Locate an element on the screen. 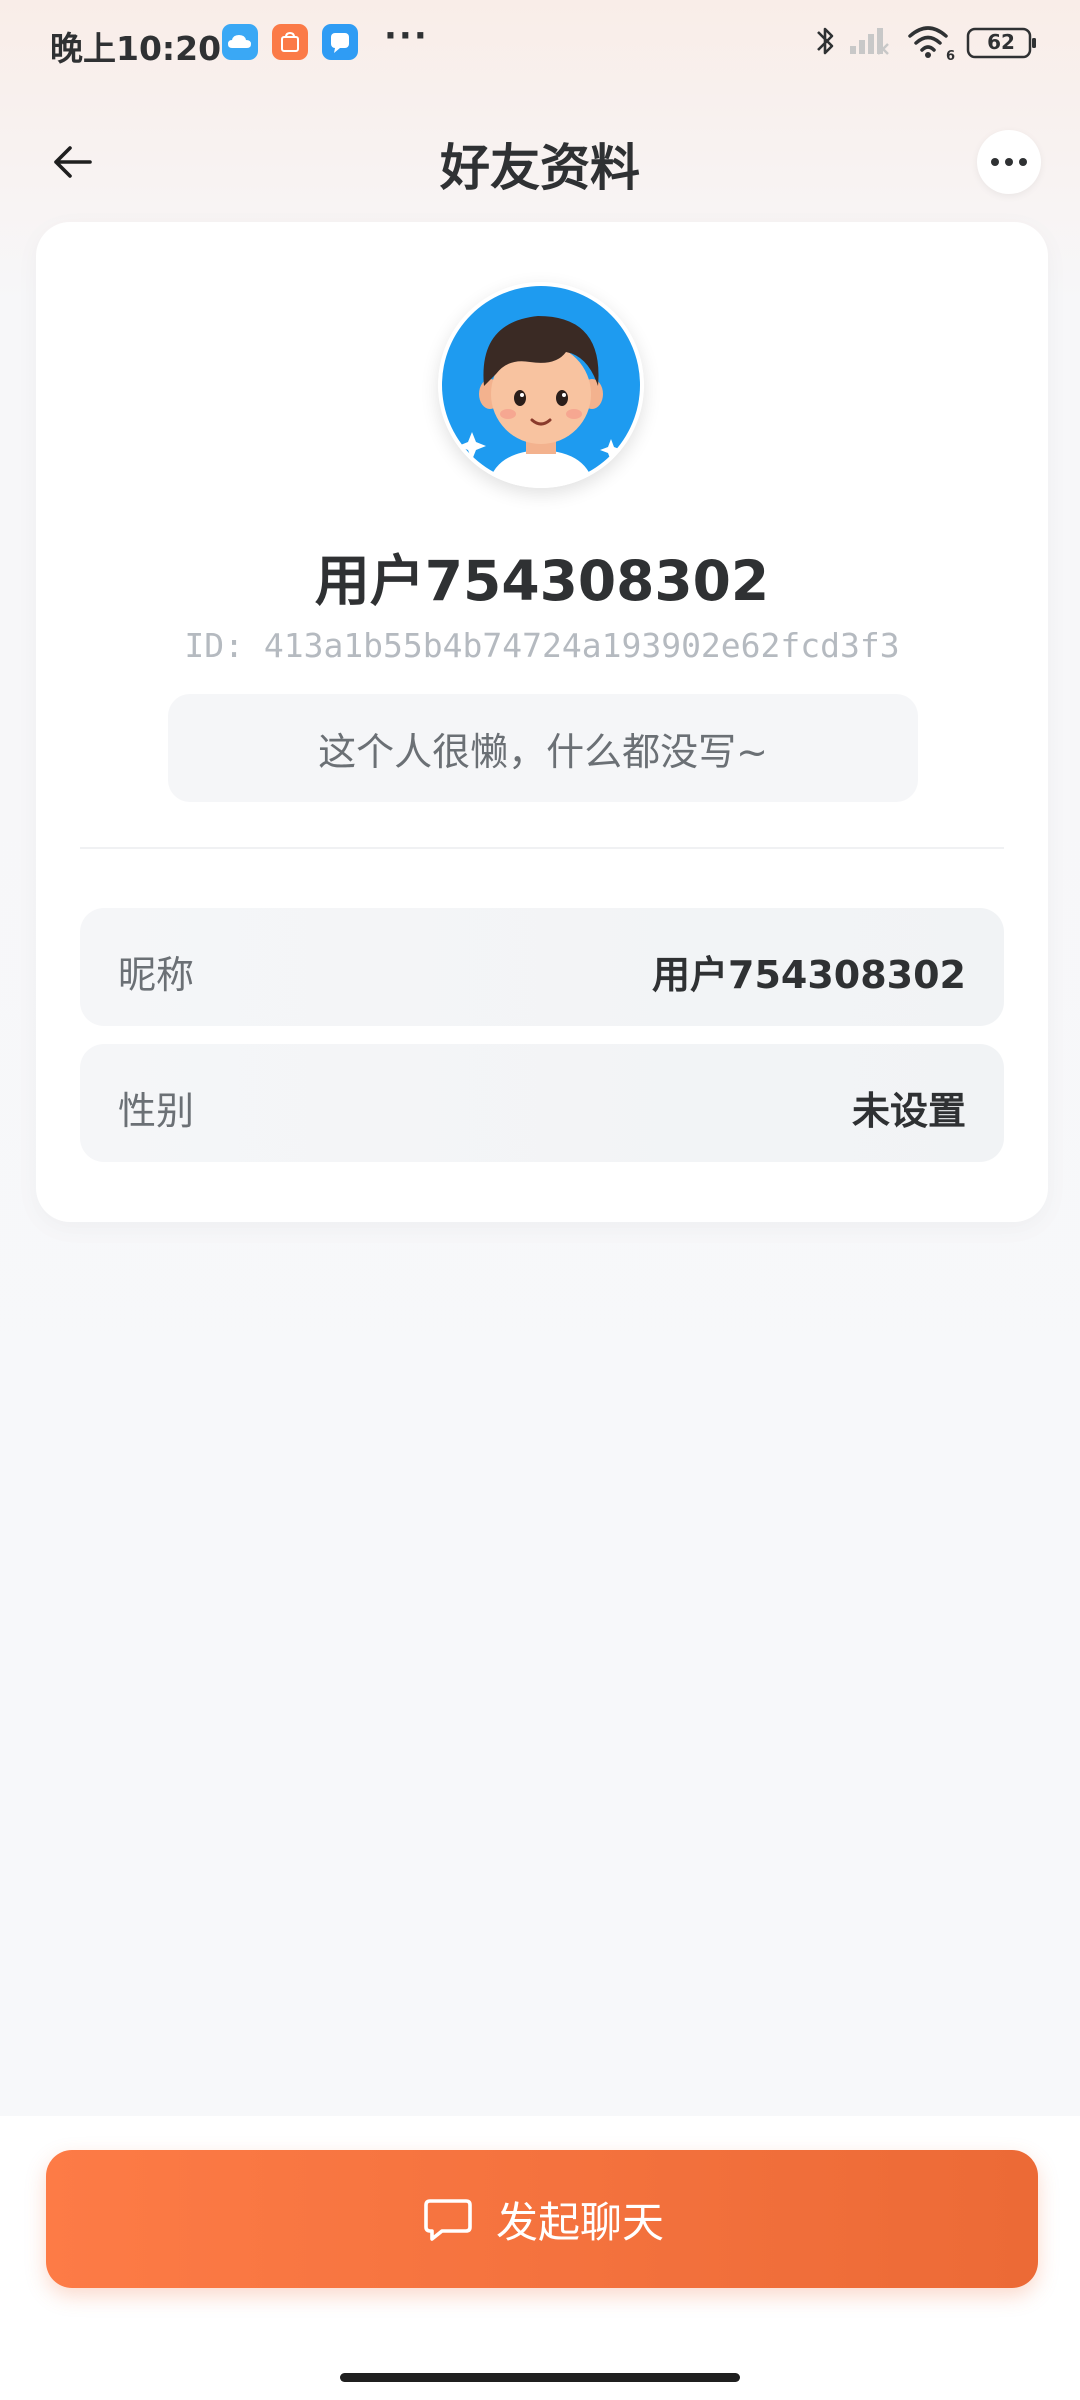 Image resolution: width=1080 pixels, height=2400 pixels. start-chat-button: 发起聊天 is located at coordinates (542, 2219).